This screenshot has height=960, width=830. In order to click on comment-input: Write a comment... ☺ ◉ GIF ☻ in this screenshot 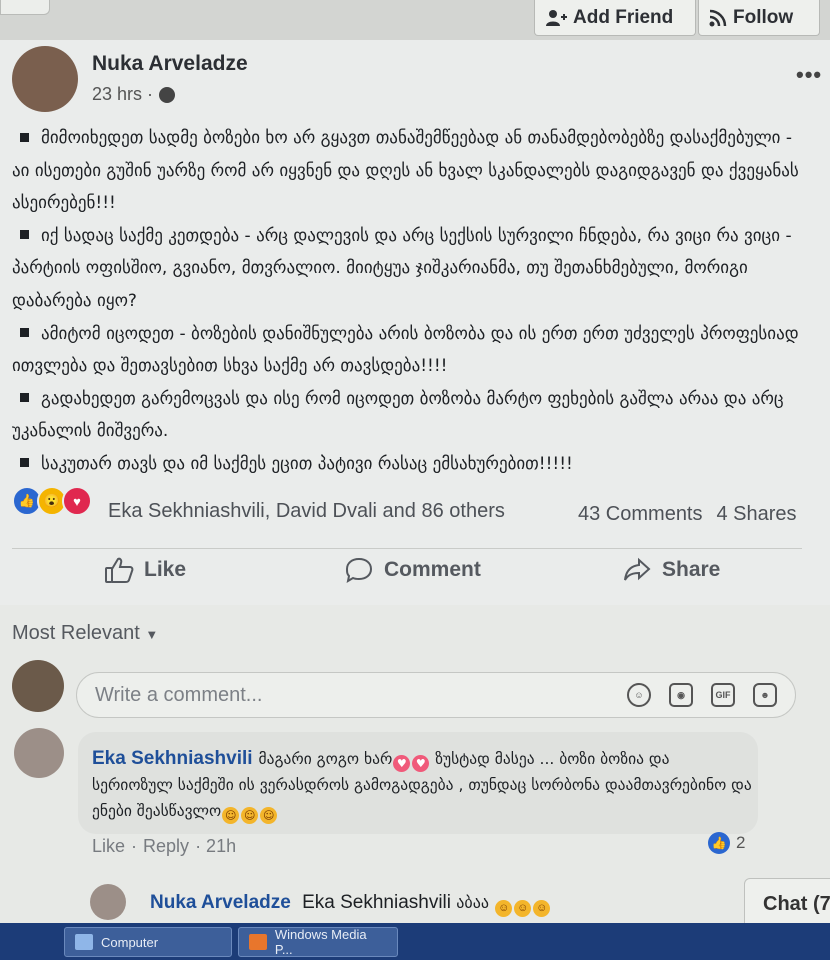, I will do `click(436, 695)`.